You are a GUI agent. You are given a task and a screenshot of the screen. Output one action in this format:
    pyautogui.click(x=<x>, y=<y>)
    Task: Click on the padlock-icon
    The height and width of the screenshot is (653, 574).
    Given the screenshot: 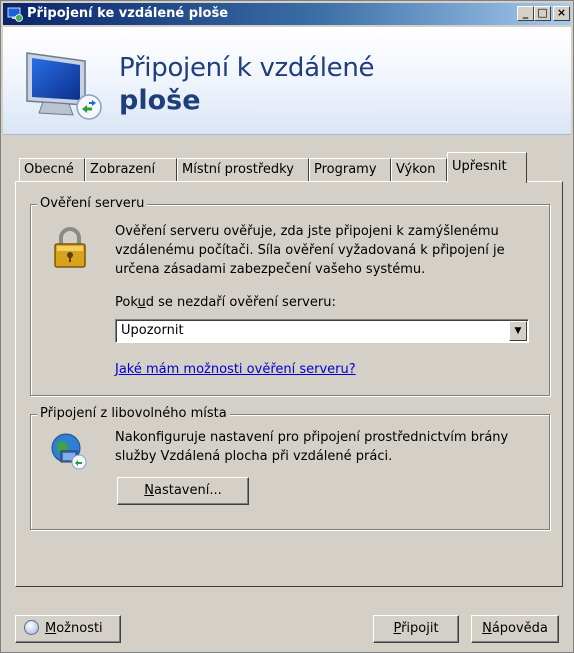 What is the action you would take?
    pyautogui.click(x=70, y=247)
    